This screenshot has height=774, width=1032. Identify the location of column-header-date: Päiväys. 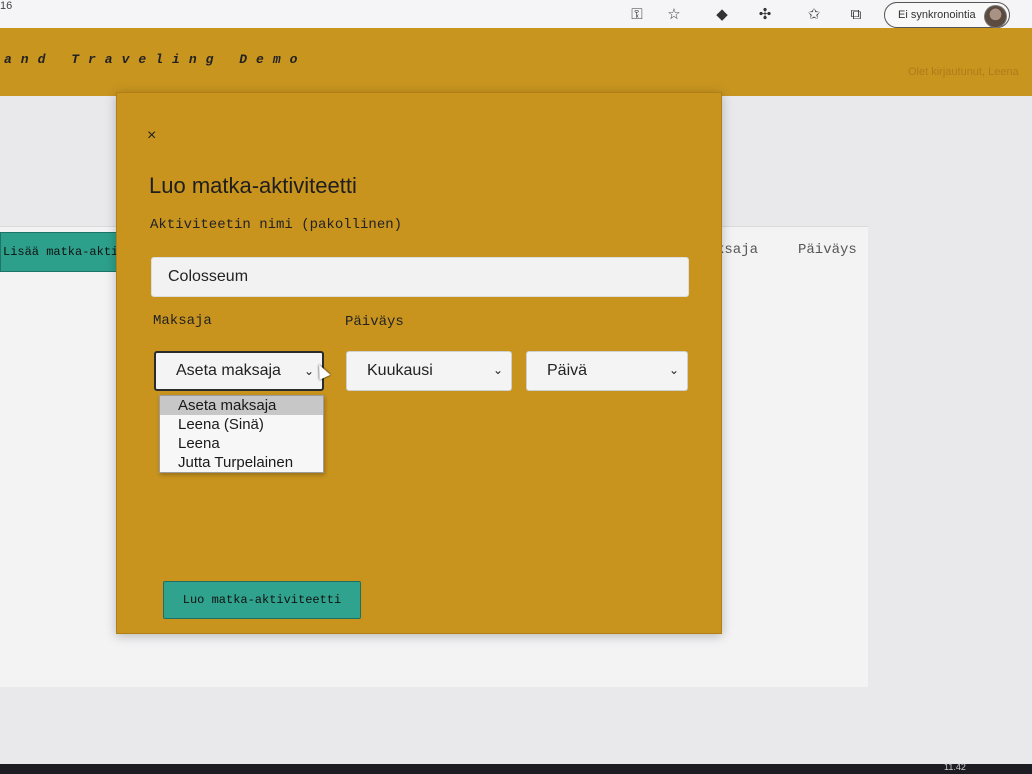
(827, 250).